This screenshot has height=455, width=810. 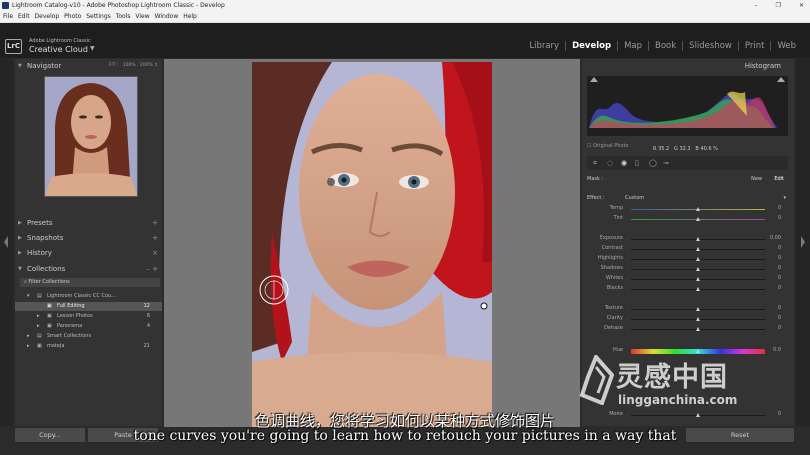 I want to click on creative-cloud-label: Creative Cloud, so click(x=58, y=49).